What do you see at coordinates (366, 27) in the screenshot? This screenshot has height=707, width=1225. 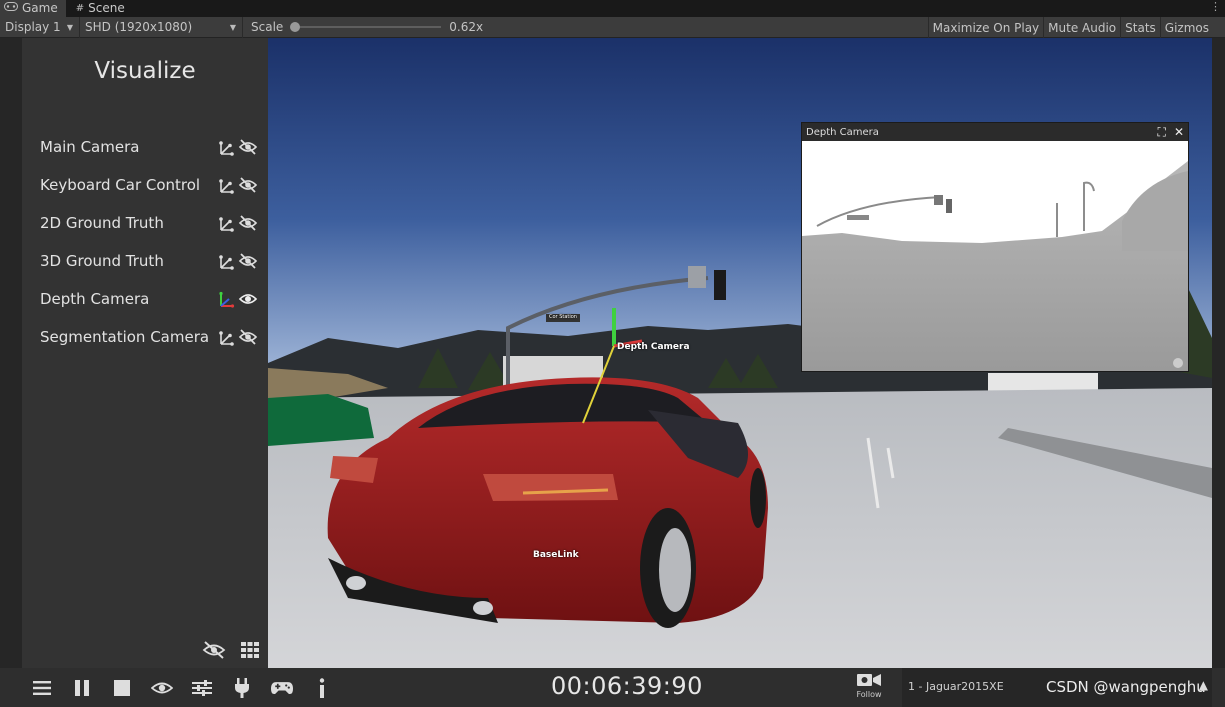 I see `scale-slider` at bounding box center [366, 27].